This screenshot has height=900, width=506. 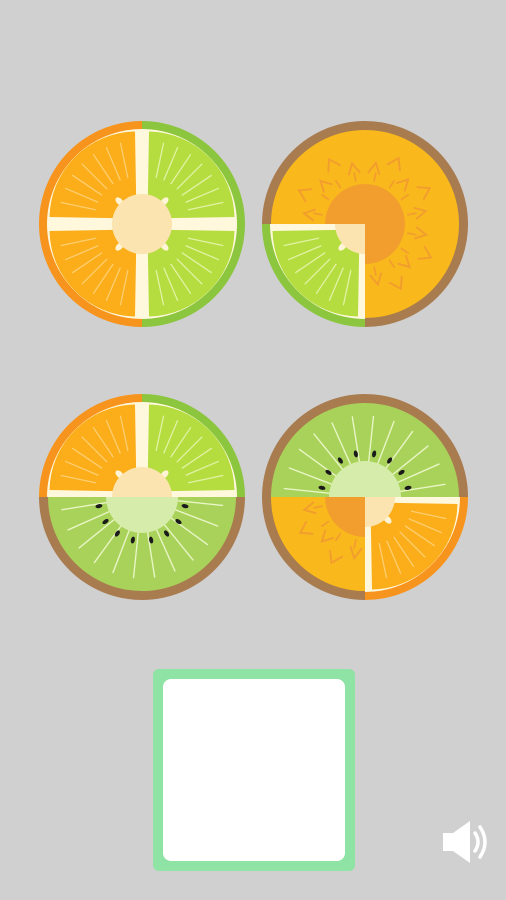 I want to click on answer-slot-blank, so click(x=254, y=770).